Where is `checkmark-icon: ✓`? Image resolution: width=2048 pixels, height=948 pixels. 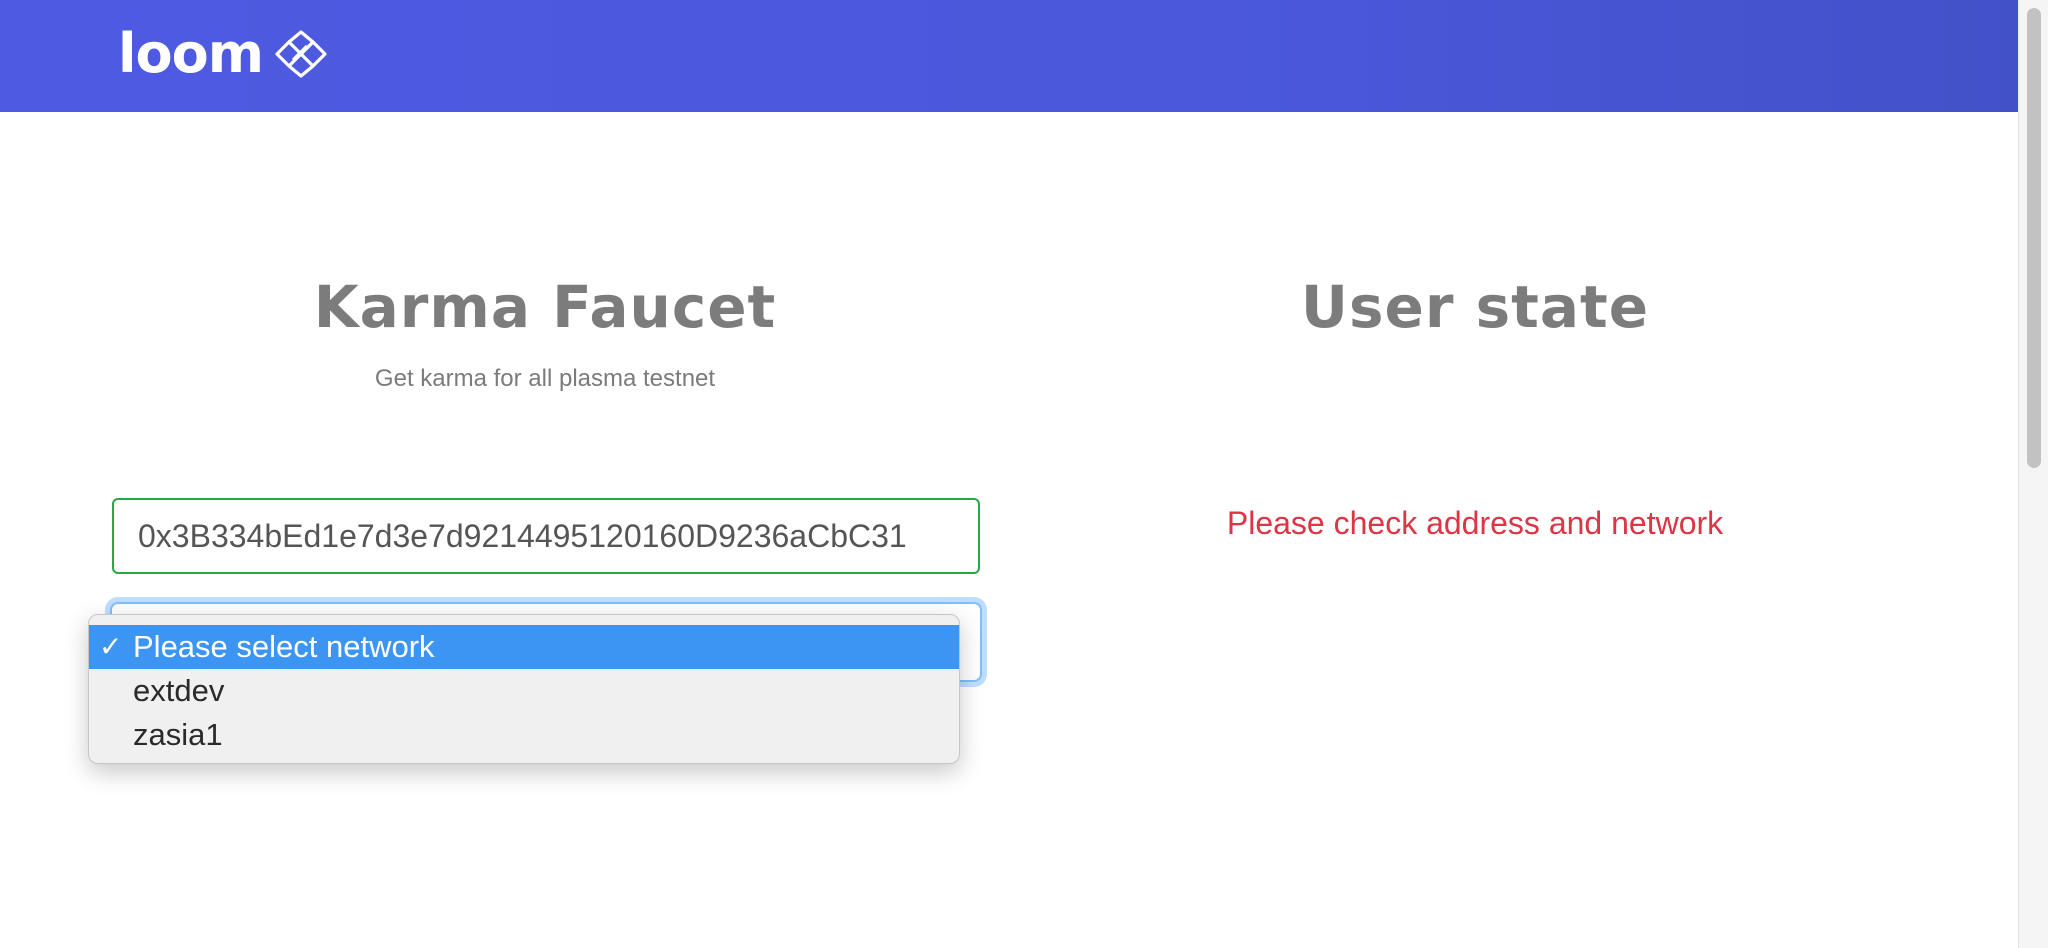
checkmark-icon: ✓ is located at coordinates (111, 646).